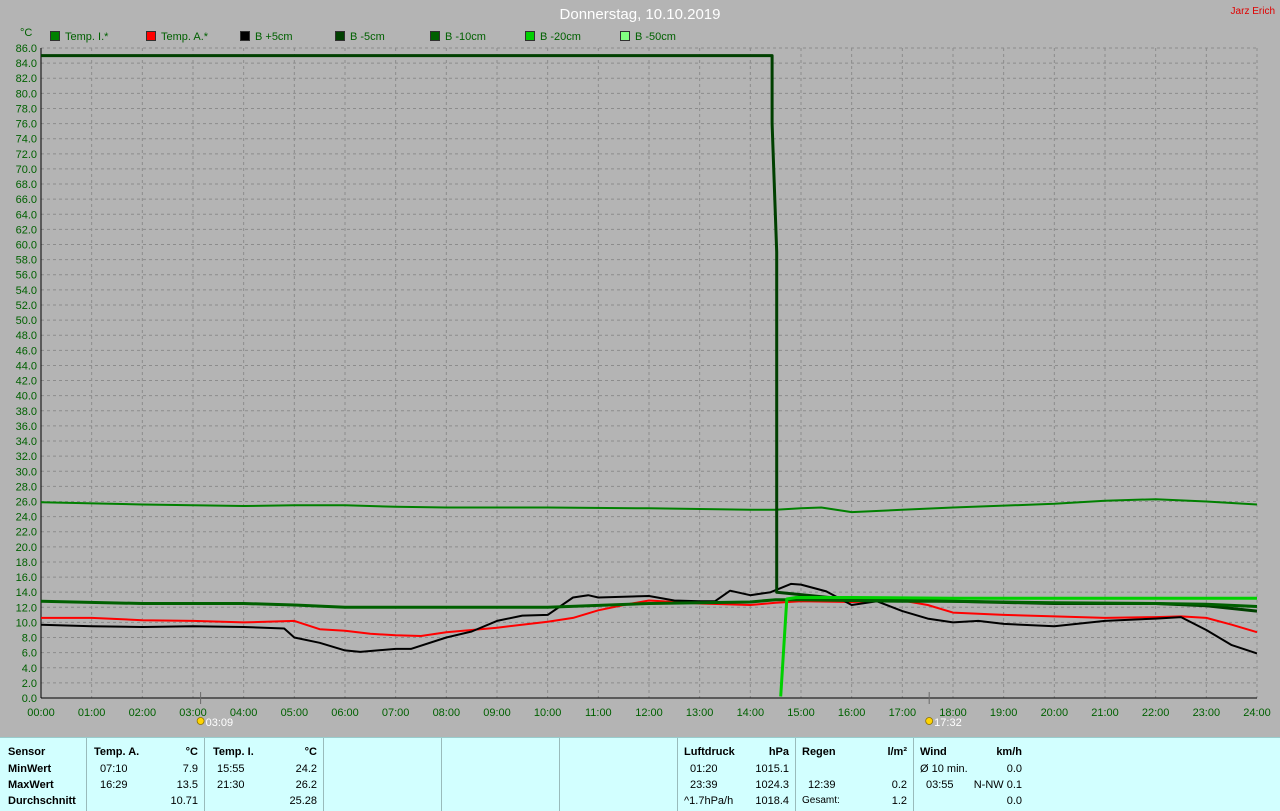 This screenshot has height=811, width=1280. Describe the element at coordinates (1055, 713) in the screenshot. I see `x-tick-label: 20:00` at that location.